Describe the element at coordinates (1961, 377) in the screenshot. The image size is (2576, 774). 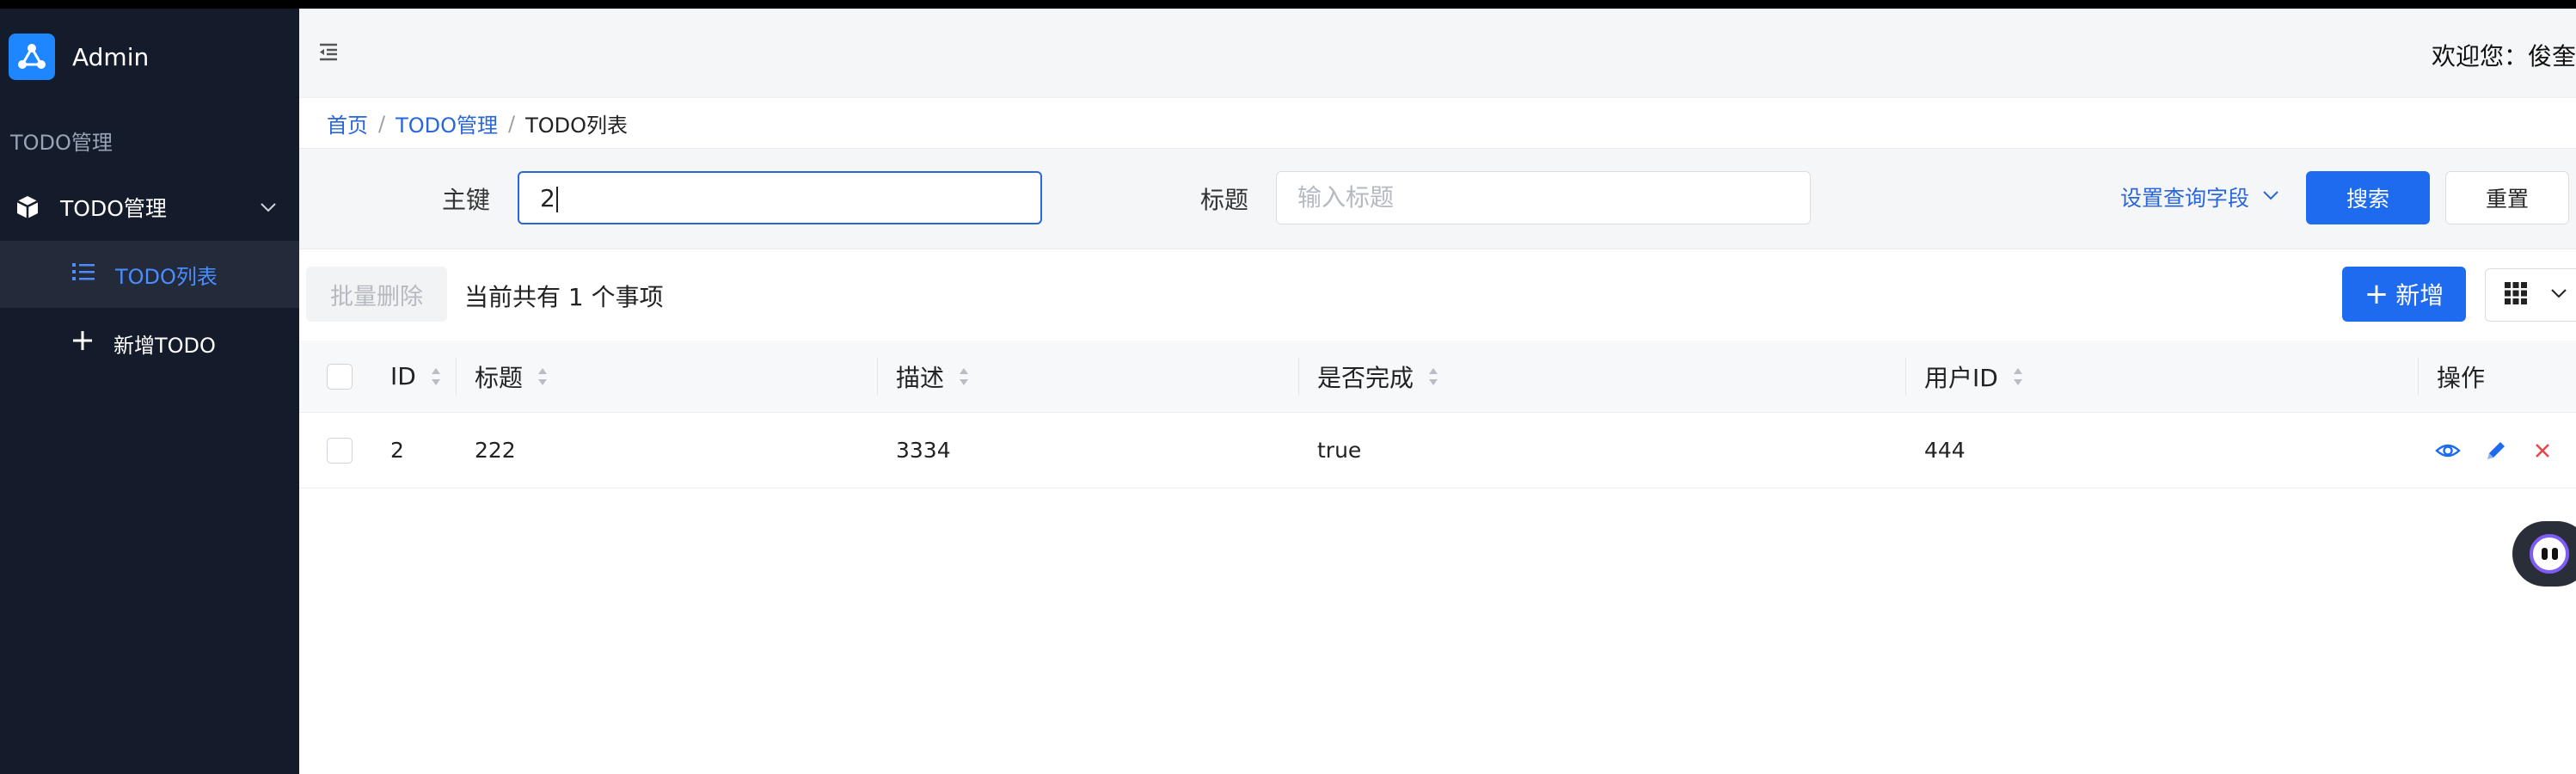
I see `column-header-label: 用户ID` at that location.